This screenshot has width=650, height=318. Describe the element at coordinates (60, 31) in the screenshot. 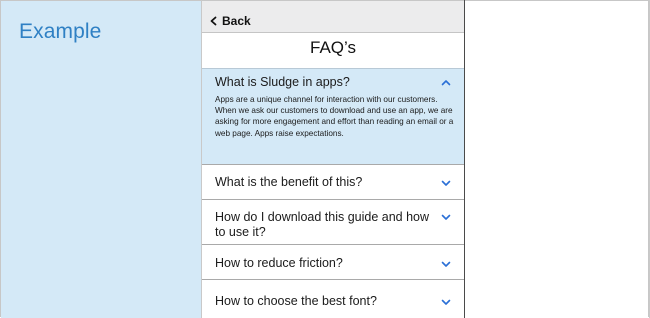

I see `example-label: Example` at that location.